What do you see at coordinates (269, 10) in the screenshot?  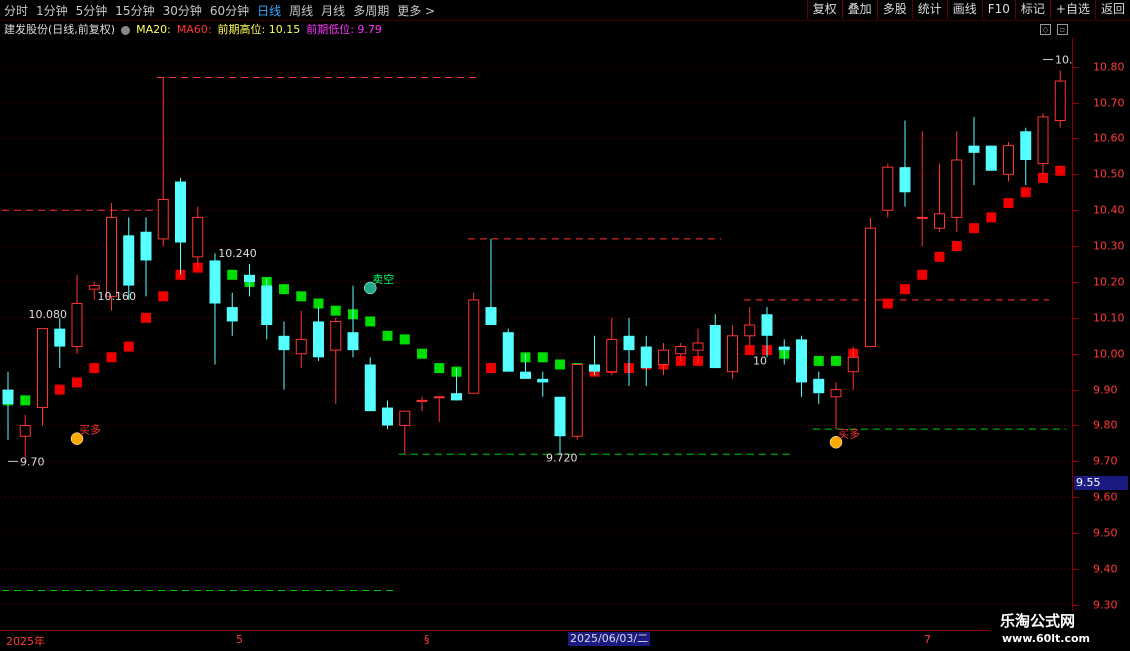 I see `tab-period-6: 日线` at bounding box center [269, 10].